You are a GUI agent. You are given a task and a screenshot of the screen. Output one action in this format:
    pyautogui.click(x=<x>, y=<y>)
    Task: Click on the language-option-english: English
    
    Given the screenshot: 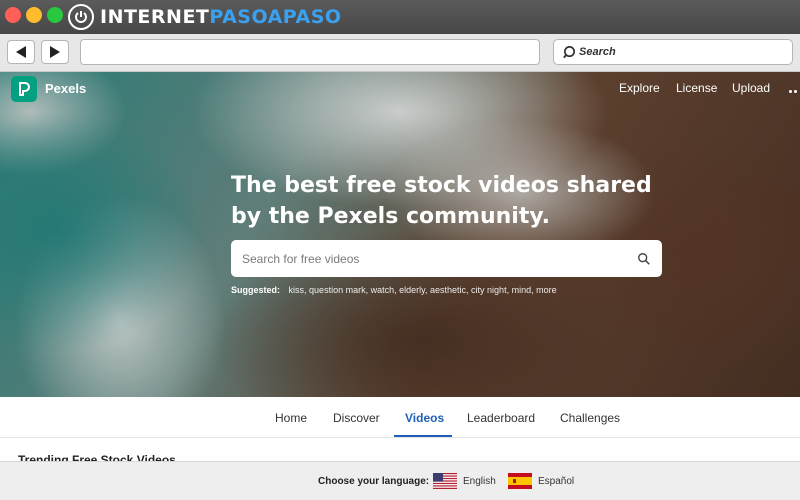 What is the action you would take?
    pyautogui.click(x=464, y=481)
    